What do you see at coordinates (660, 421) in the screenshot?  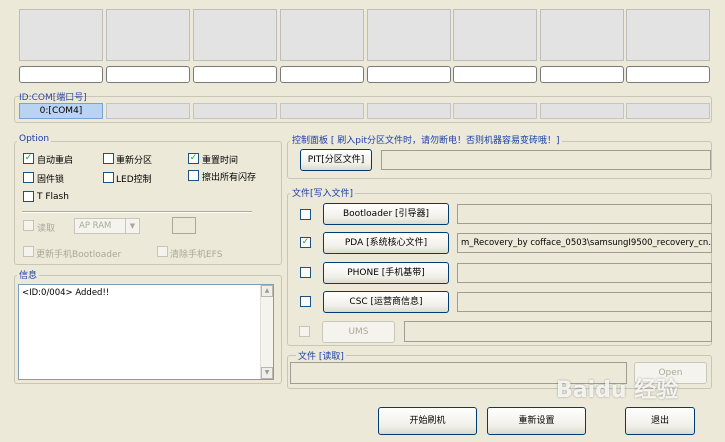 I see `exit-button: 退出` at bounding box center [660, 421].